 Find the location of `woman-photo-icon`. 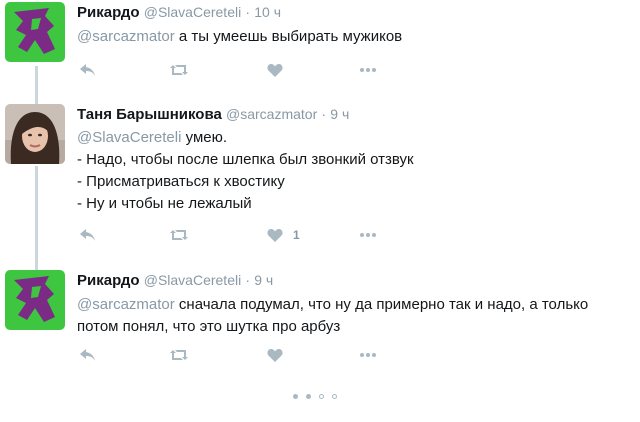

woman-photo-icon is located at coordinates (35, 134).